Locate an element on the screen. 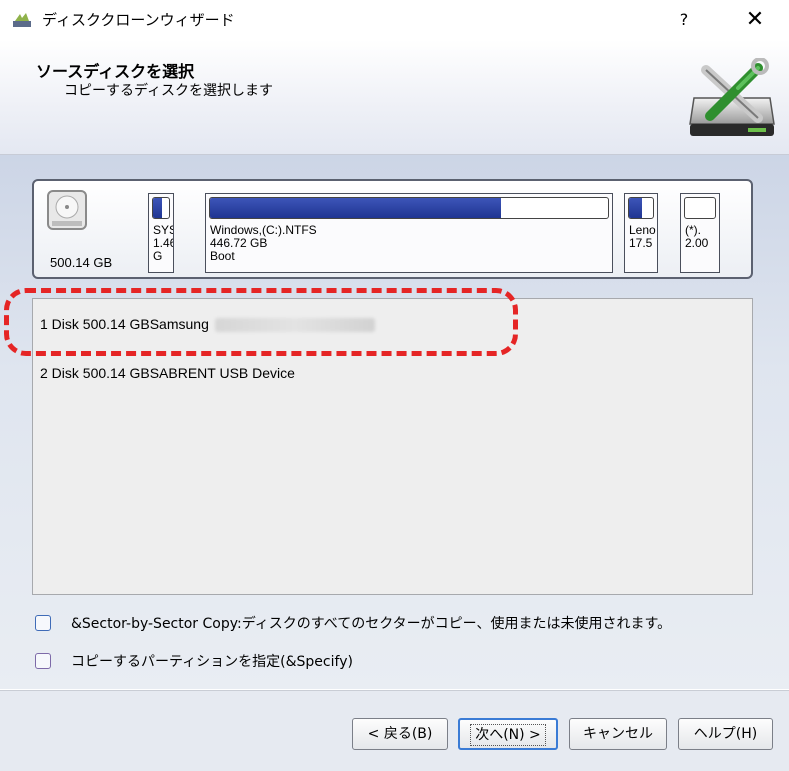 The image size is (789, 771). disk-2-label: 2 Disk 500.14 GBSABRENT USB Device is located at coordinates (167, 373).